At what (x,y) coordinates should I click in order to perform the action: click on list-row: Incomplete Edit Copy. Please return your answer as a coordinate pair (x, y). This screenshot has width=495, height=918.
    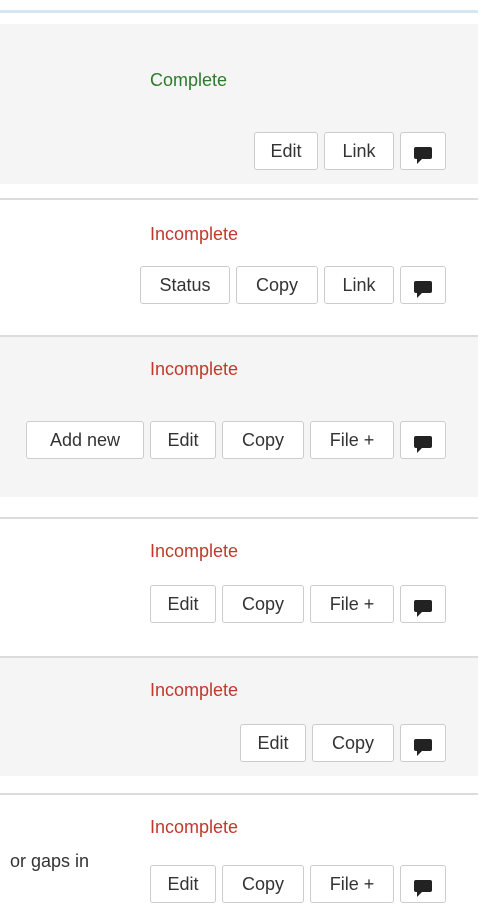
    Looking at the image, I should click on (239, 717).